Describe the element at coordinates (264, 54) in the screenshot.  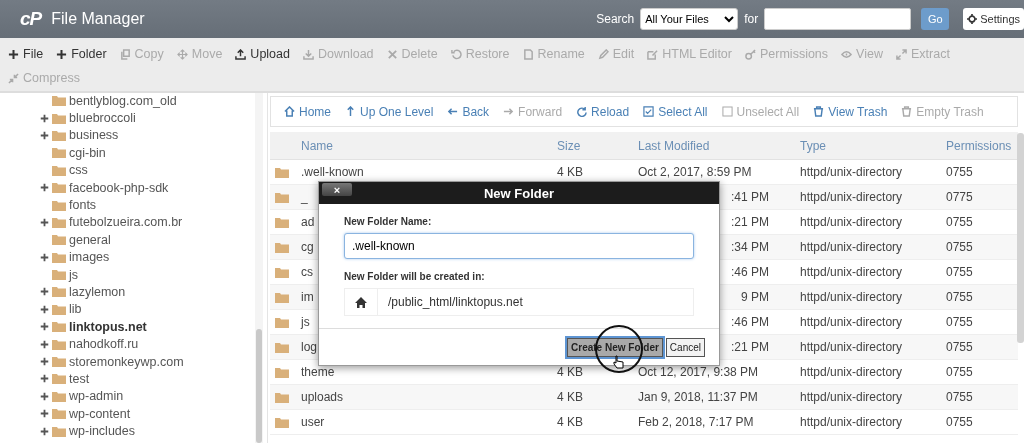
I see `toolbar-button: Upload` at that location.